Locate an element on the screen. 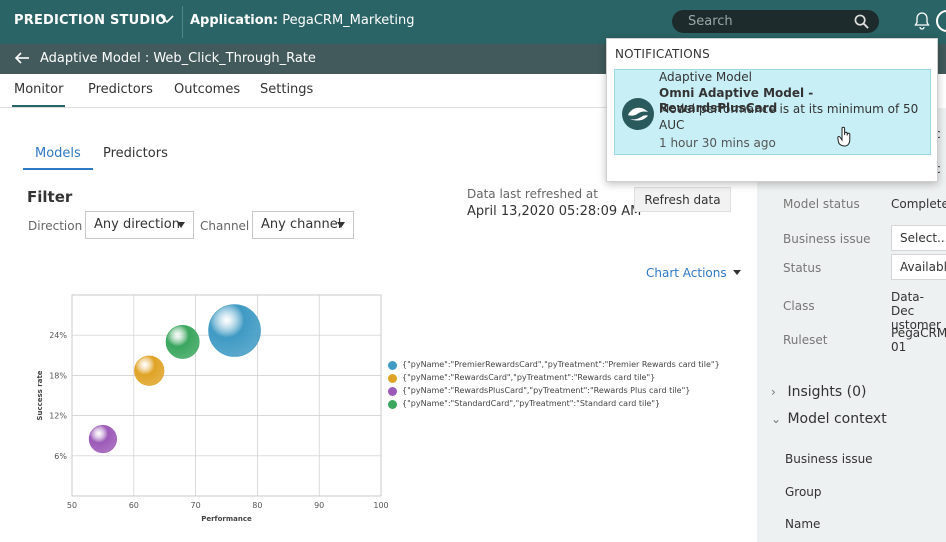  adaptive-model-icon-glyph is located at coordinates (638, 114).